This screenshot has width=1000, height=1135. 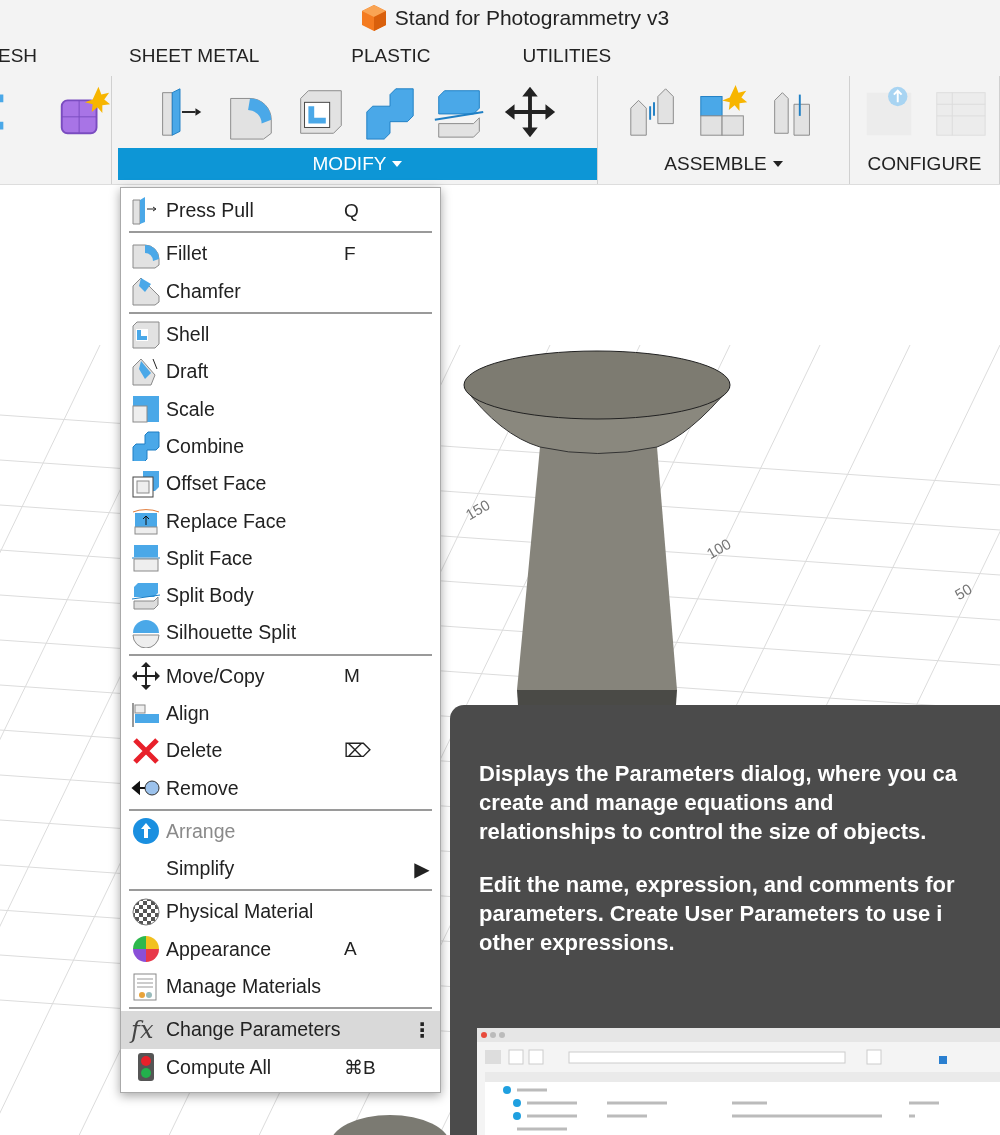 What do you see at coordinates (280, 446) in the screenshot?
I see `menu-item: Combine` at bounding box center [280, 446].